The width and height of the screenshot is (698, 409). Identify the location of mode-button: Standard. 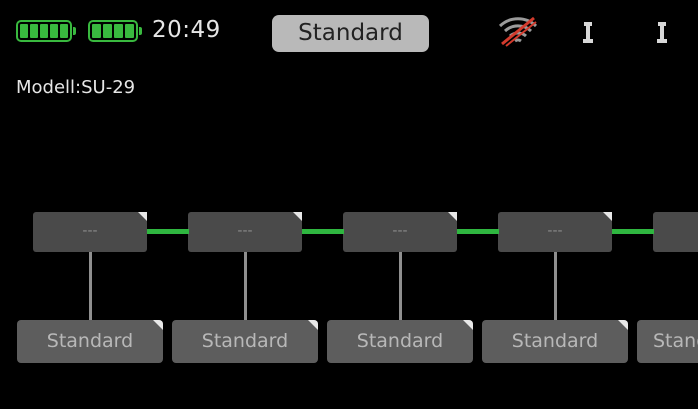
(350, 33).